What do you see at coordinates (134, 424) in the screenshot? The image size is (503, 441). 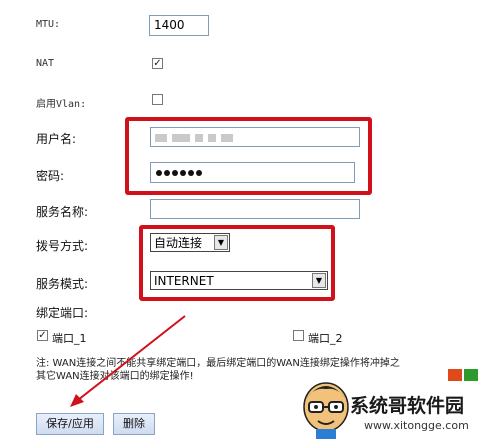 I see `delete-button: 删除` at bounding box center [134, 424].